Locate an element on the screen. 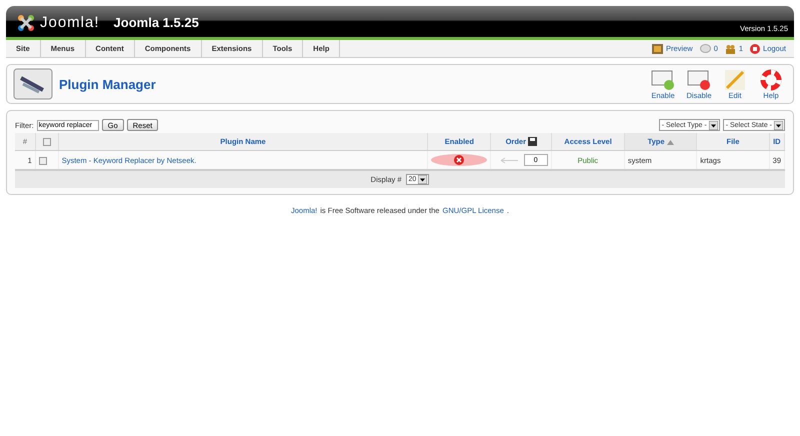 This screenshot has height=436, width=800. logout-icon is located at coordinates (755, 49).